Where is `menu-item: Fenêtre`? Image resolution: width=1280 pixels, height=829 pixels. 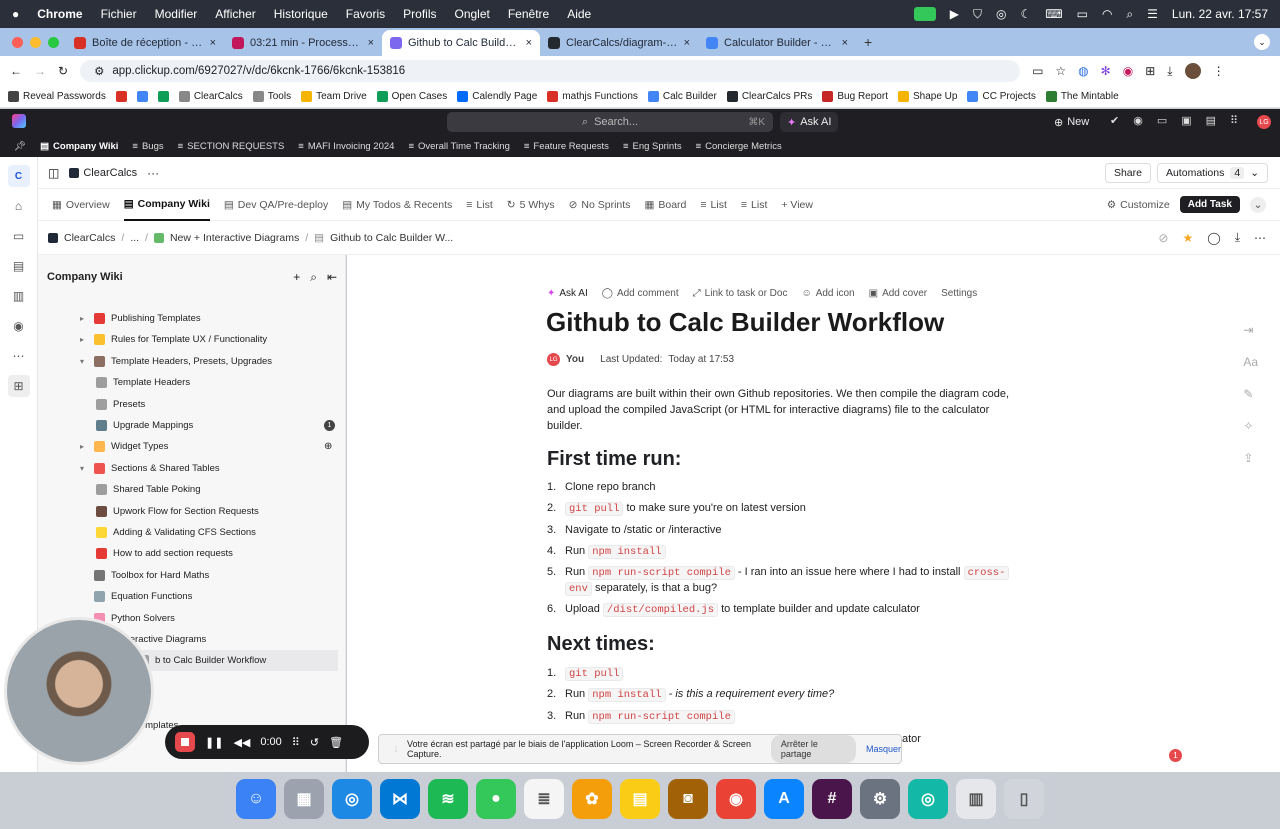
menu-item: Fenêtre is located at coordinates (528, 14).